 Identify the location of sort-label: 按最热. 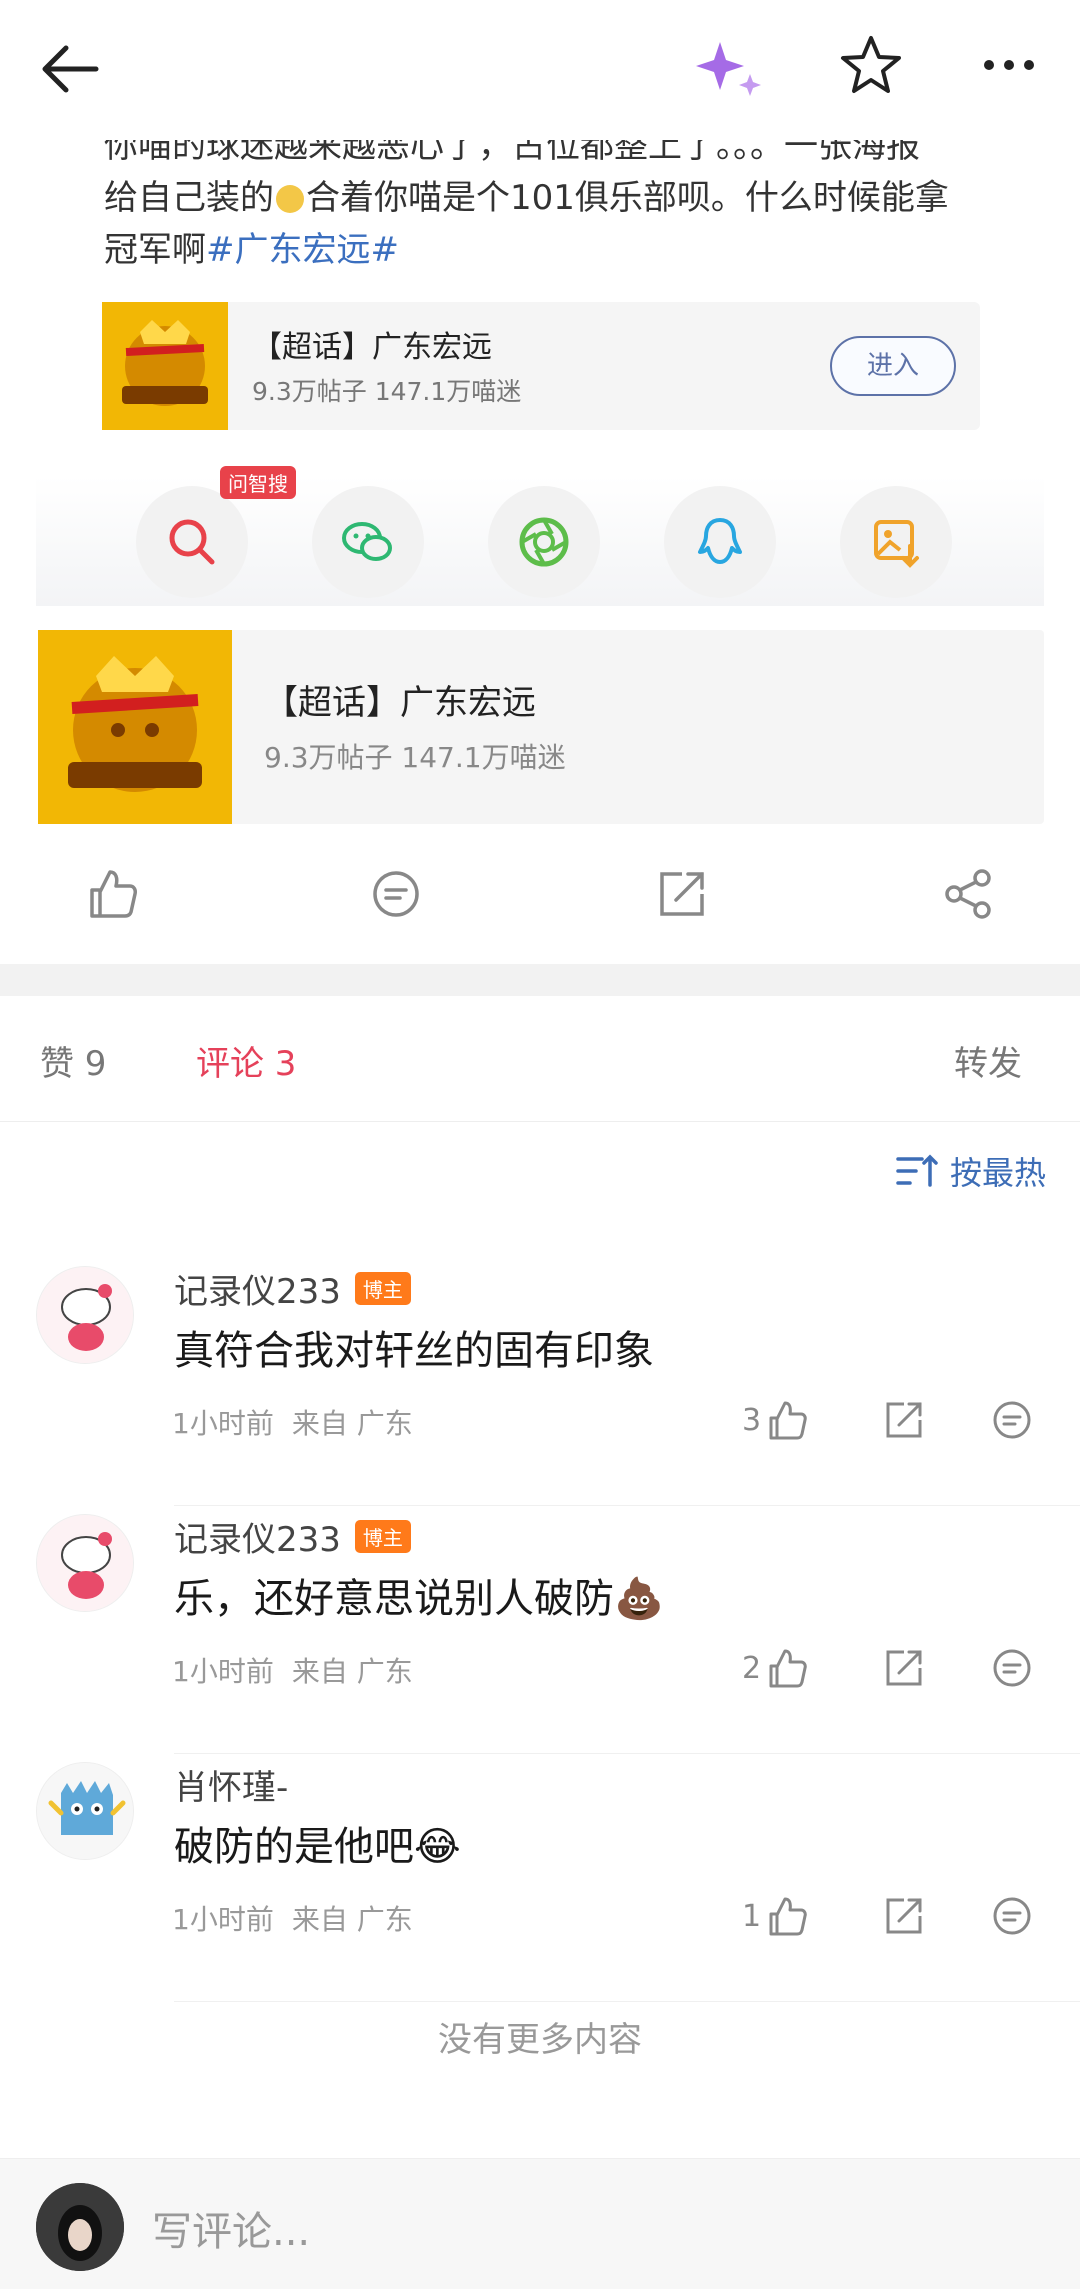
(997, 1173).